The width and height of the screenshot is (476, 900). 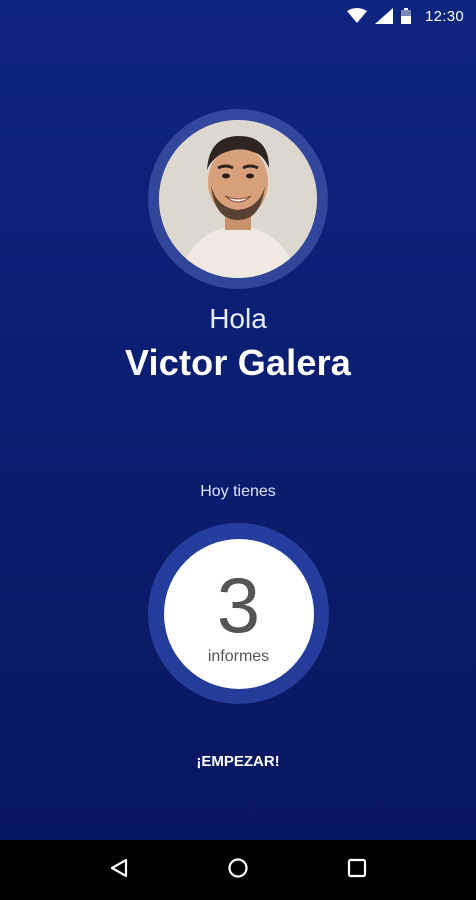 I want to click on back-icon, so click(x=119, y=870).